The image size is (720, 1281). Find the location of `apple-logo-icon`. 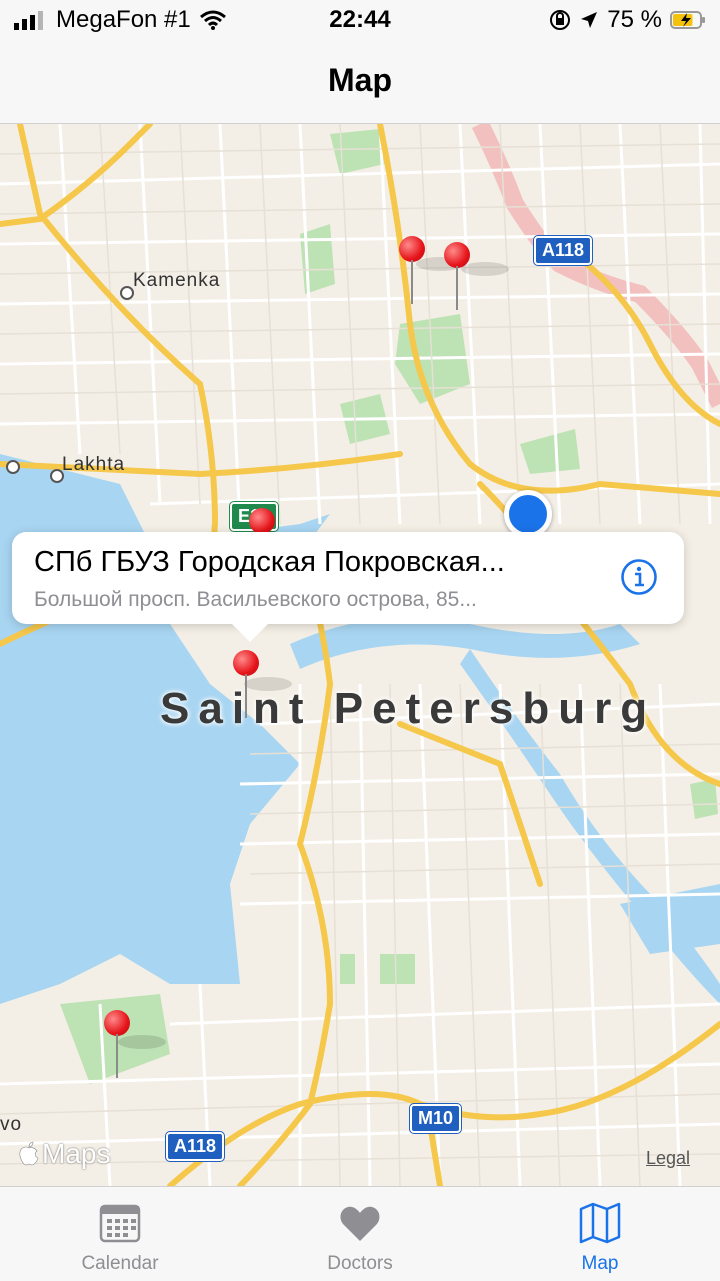

apple-logo-icon is located at coordinates (29, 1153).